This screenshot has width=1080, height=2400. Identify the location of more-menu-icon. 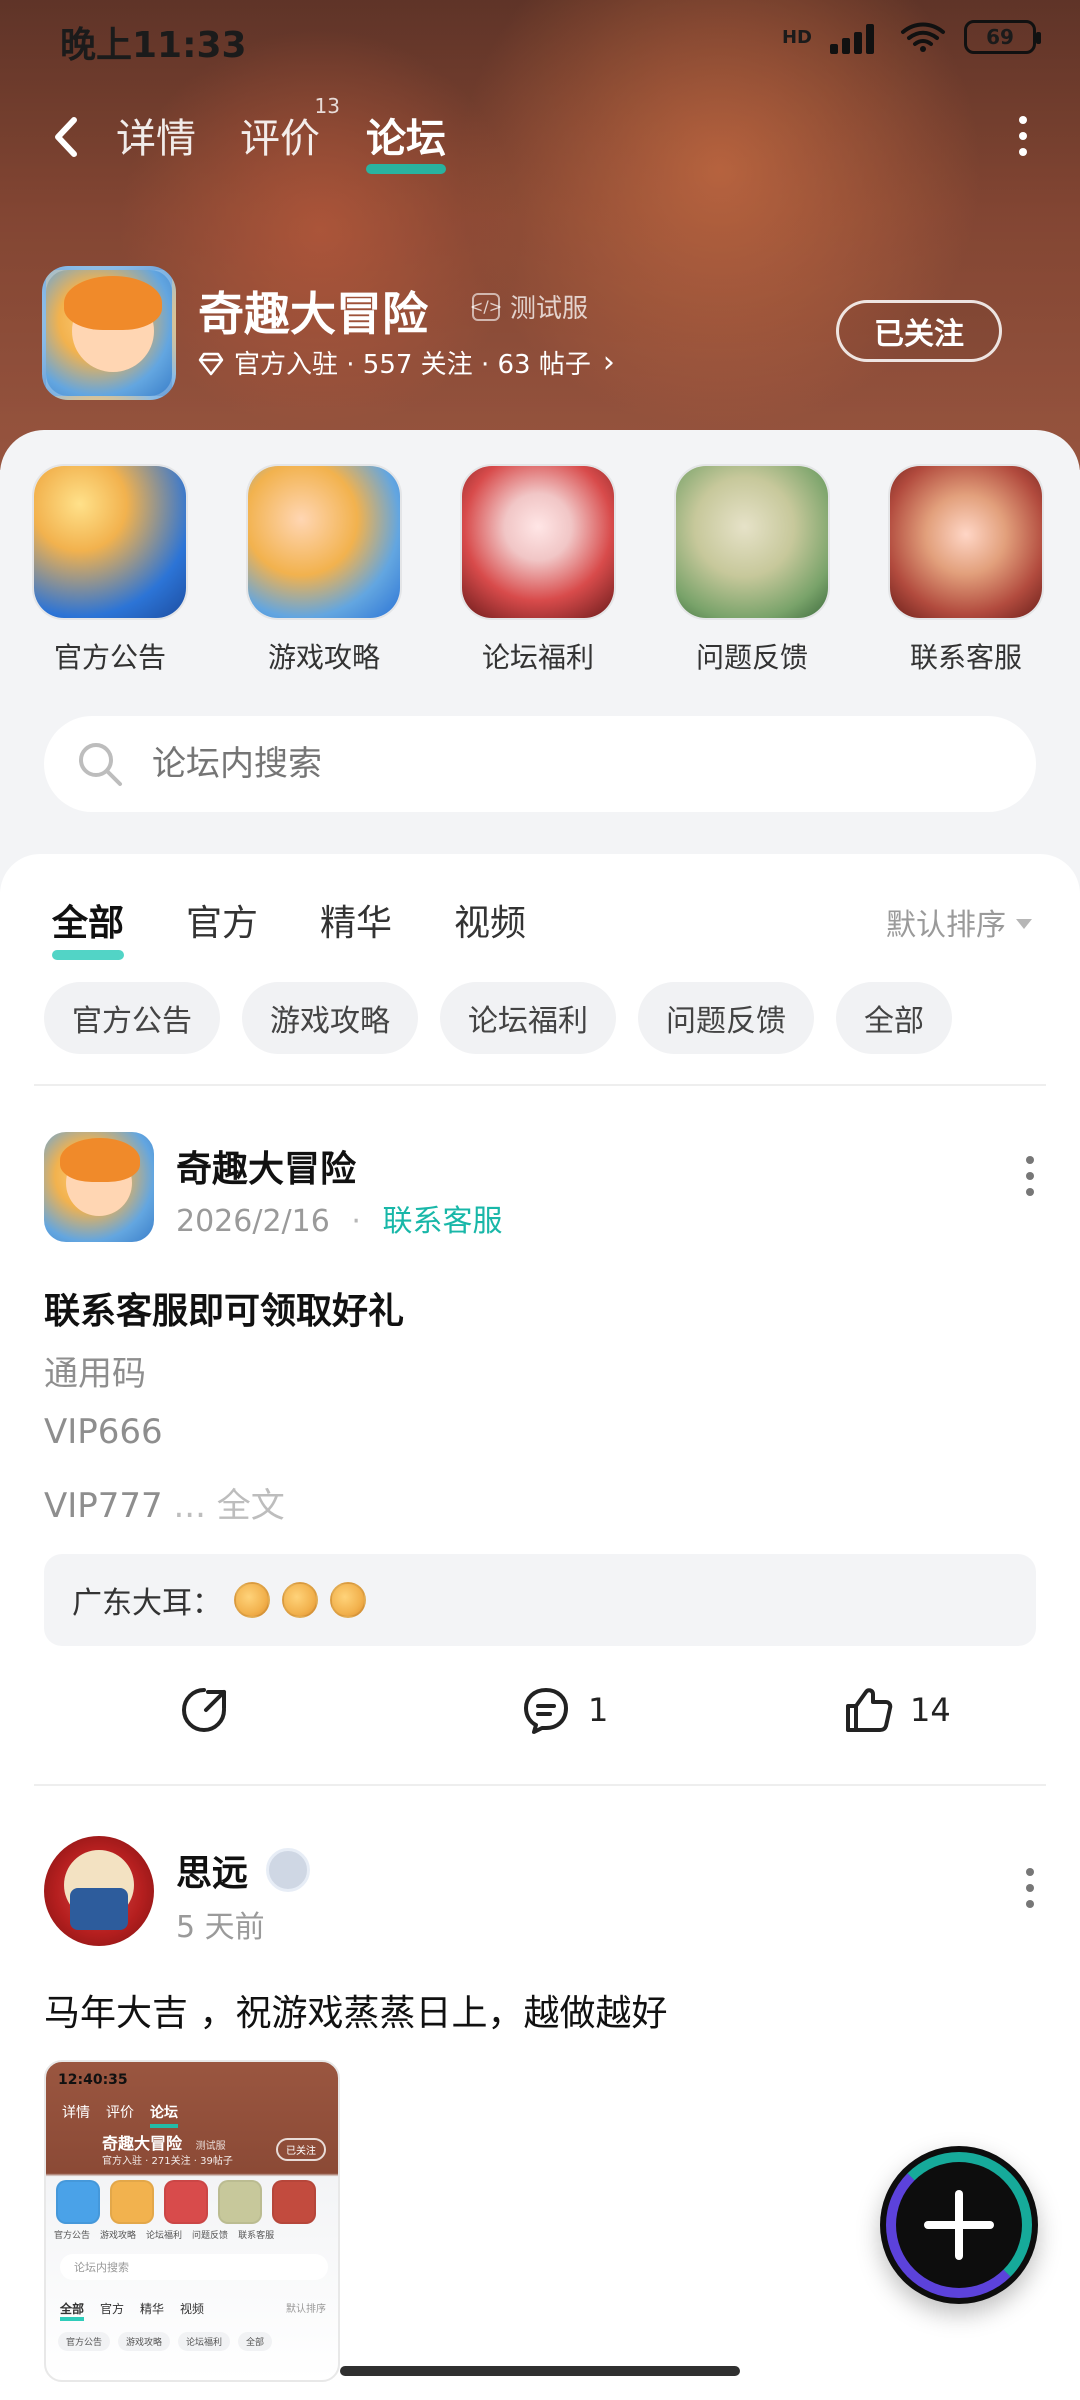
(1023, 136).